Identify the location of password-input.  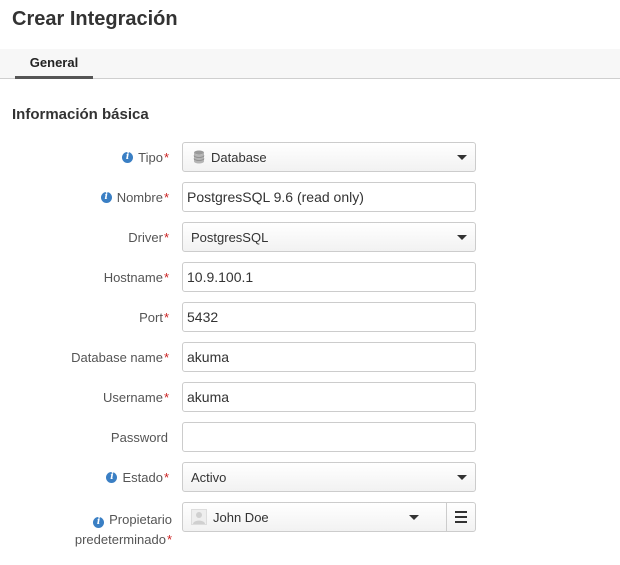
(329, 437).